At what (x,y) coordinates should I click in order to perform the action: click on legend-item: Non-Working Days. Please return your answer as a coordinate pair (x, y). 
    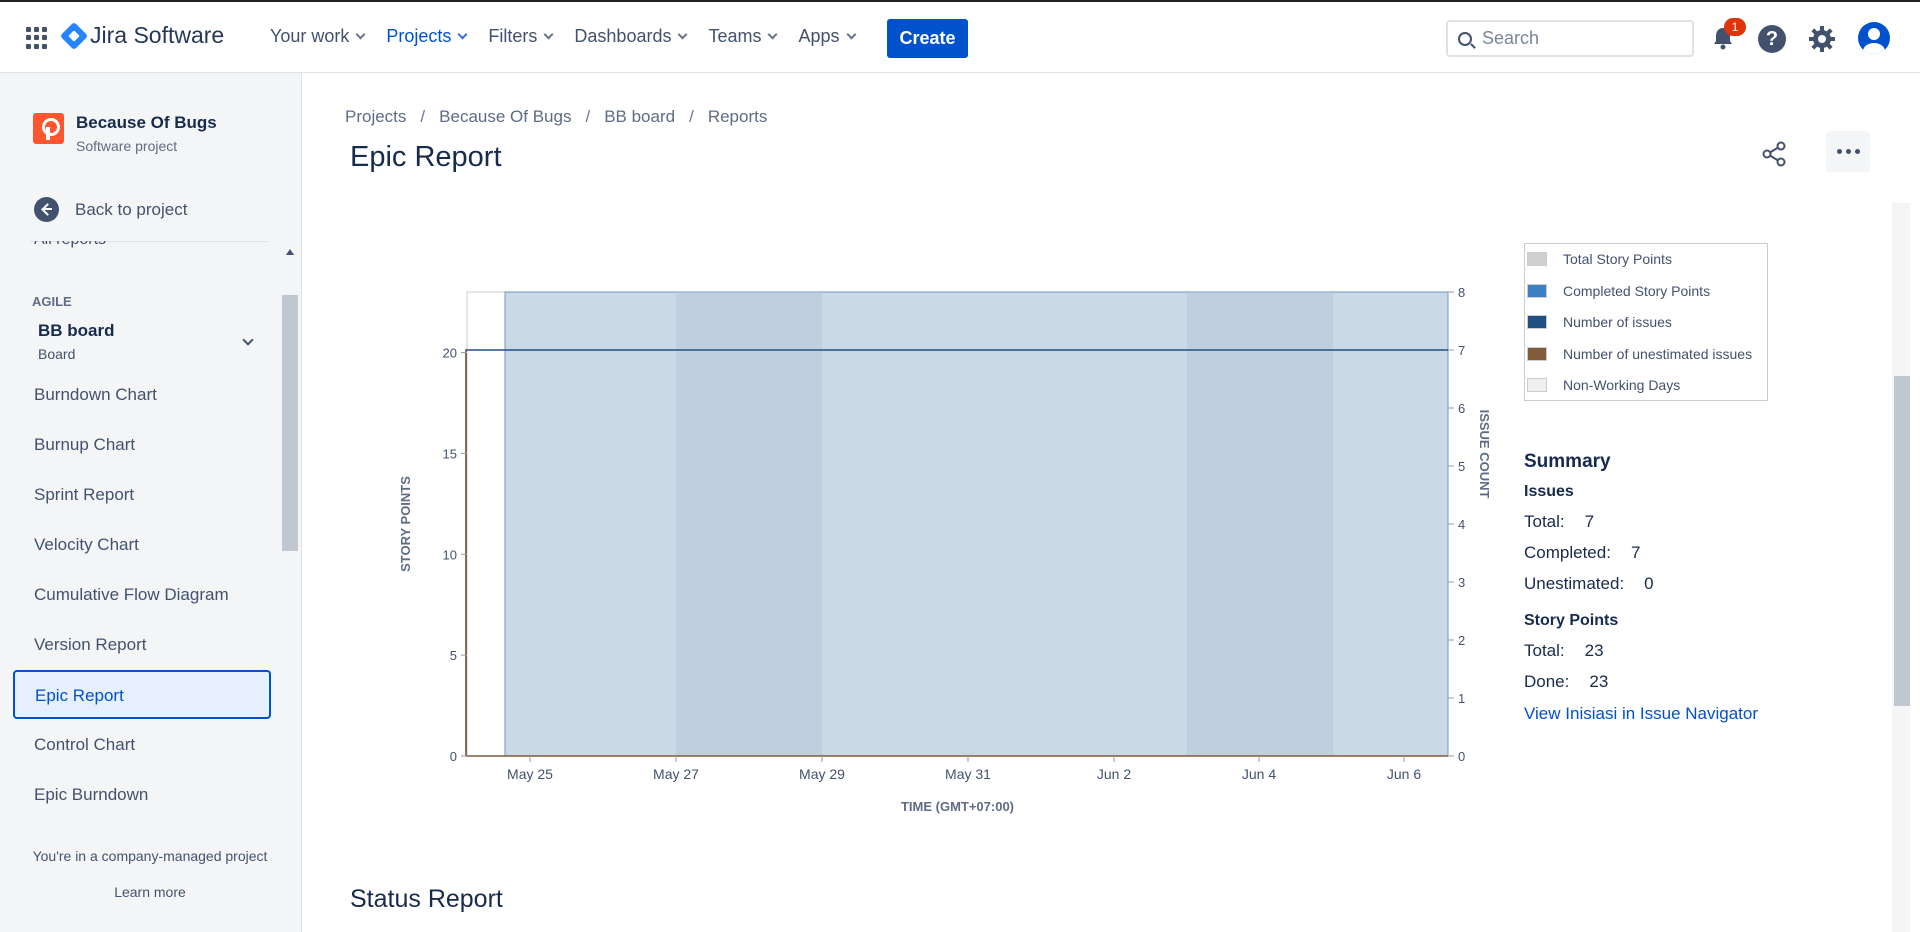
    Looking at the image, I should click on (1602, 385).